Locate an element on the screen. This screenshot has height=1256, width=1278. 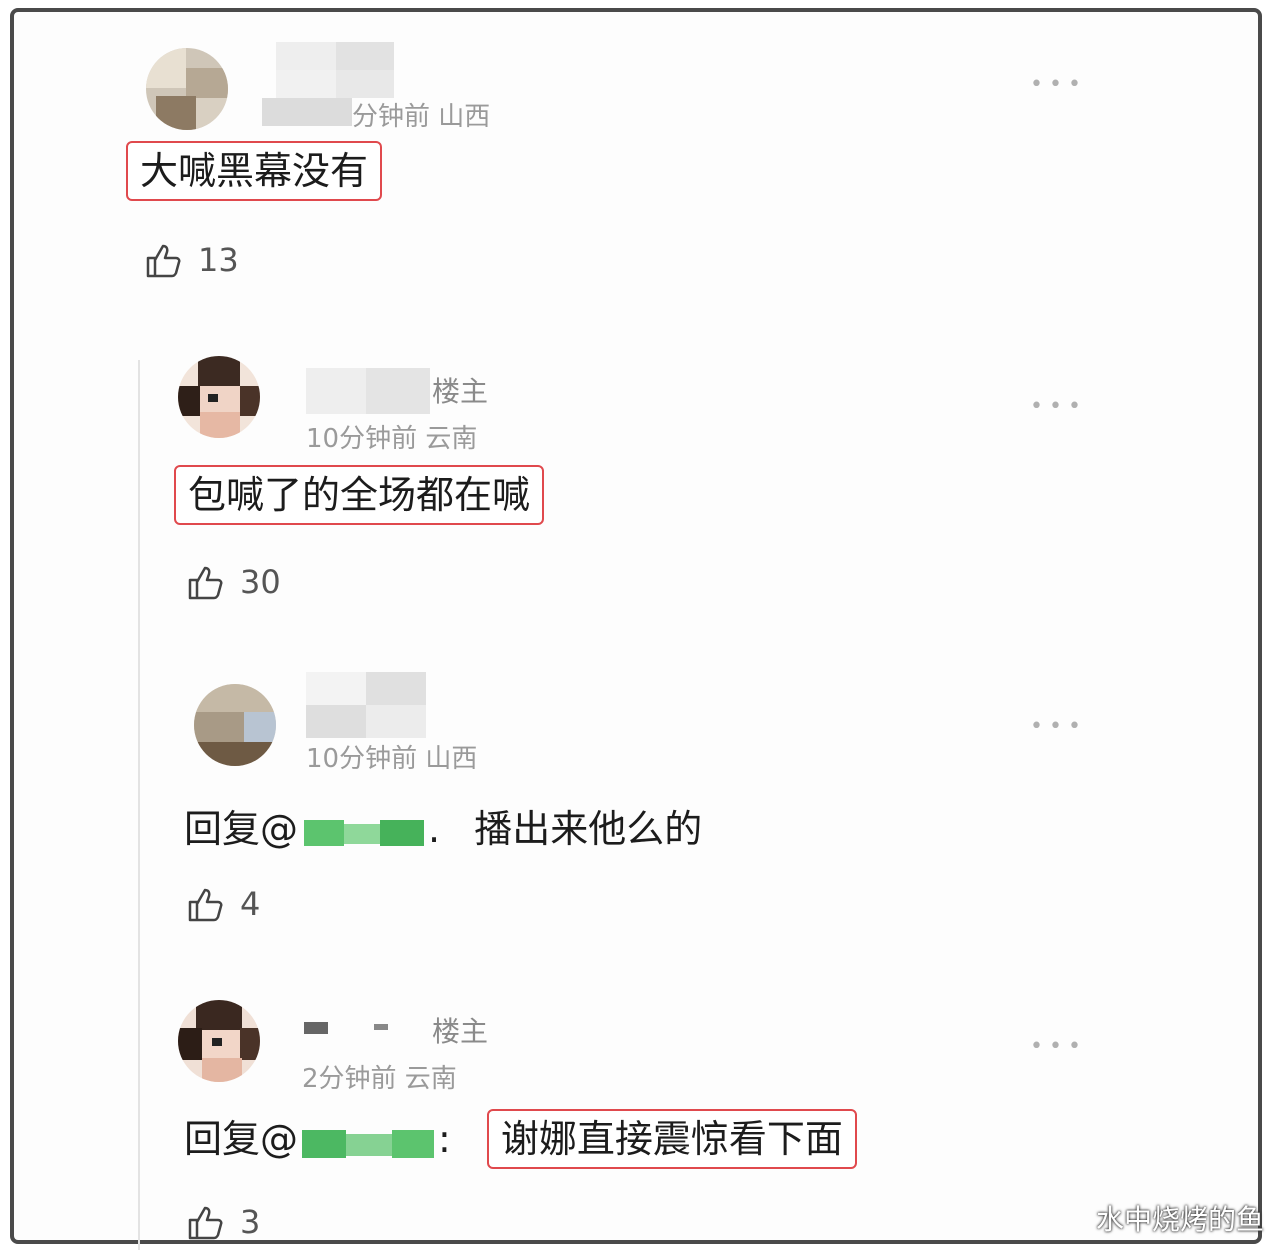
comment-text: 大喊黑幕没有 is located at coordinates (254, 171).